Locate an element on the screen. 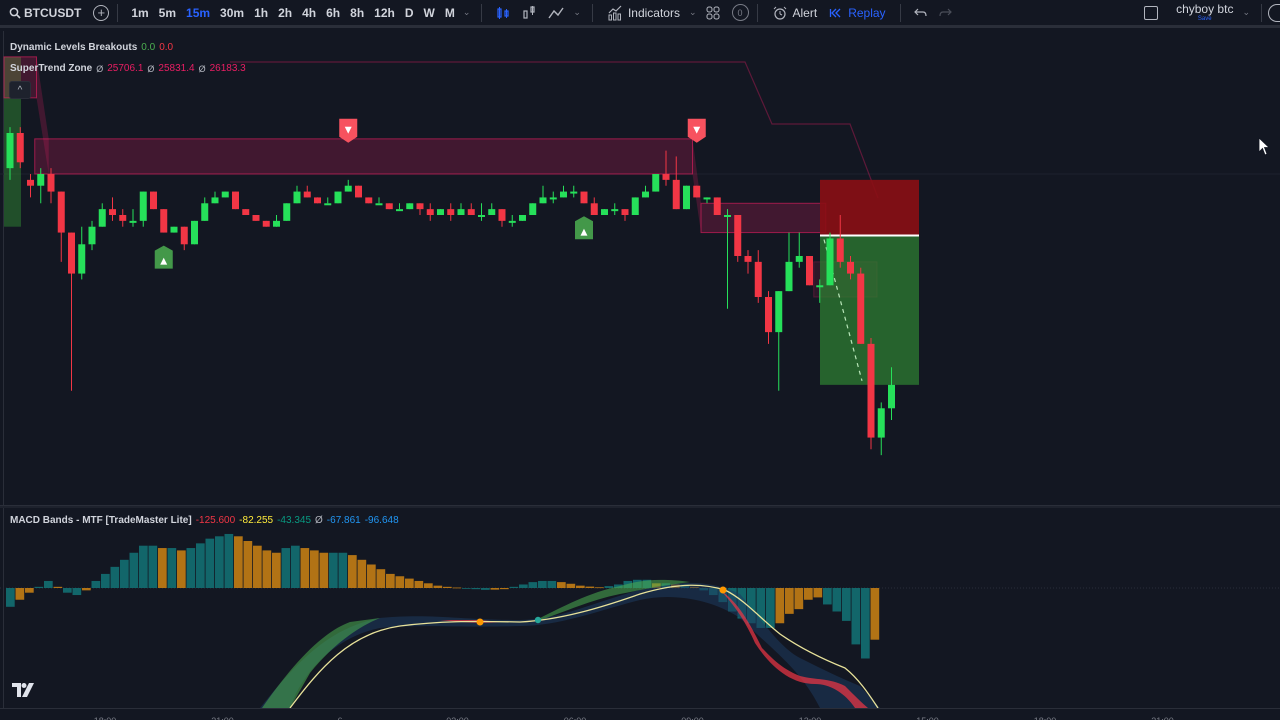 Image resolution: width=1280 pixels, height=720 pixels. layout-name-button: chyboy btc Save is located at coordinates (1204, 12).